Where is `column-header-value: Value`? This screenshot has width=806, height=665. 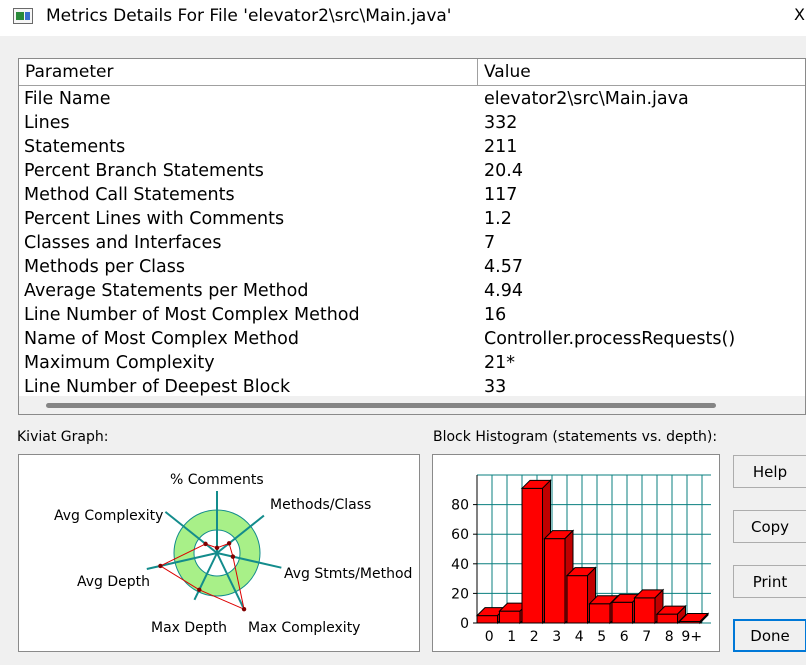
column-header-value: Value is located at coordinates (641, 72).